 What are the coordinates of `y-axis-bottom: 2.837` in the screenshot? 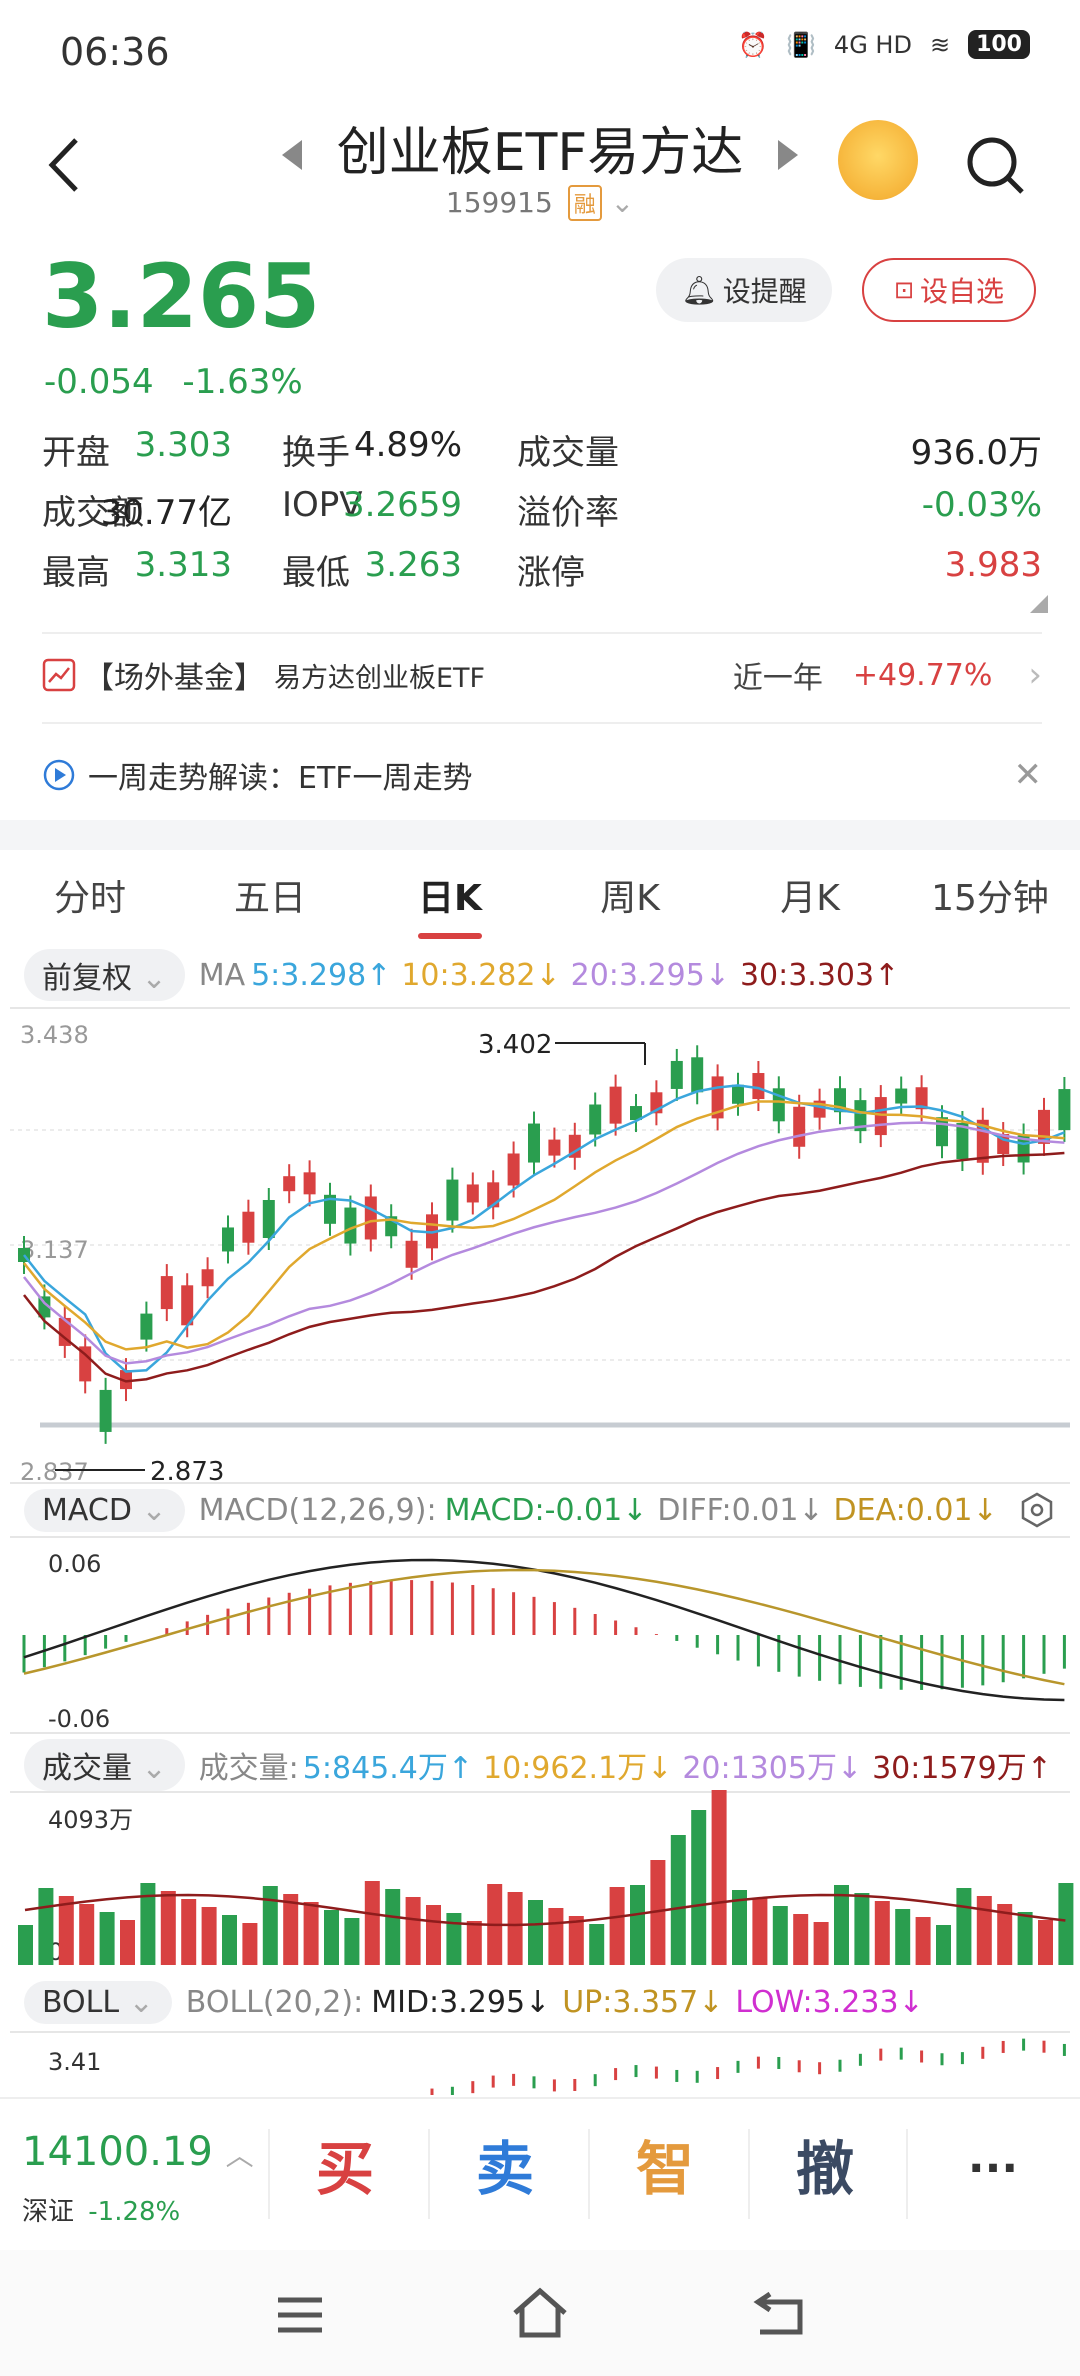 It's located at (54, 1471).